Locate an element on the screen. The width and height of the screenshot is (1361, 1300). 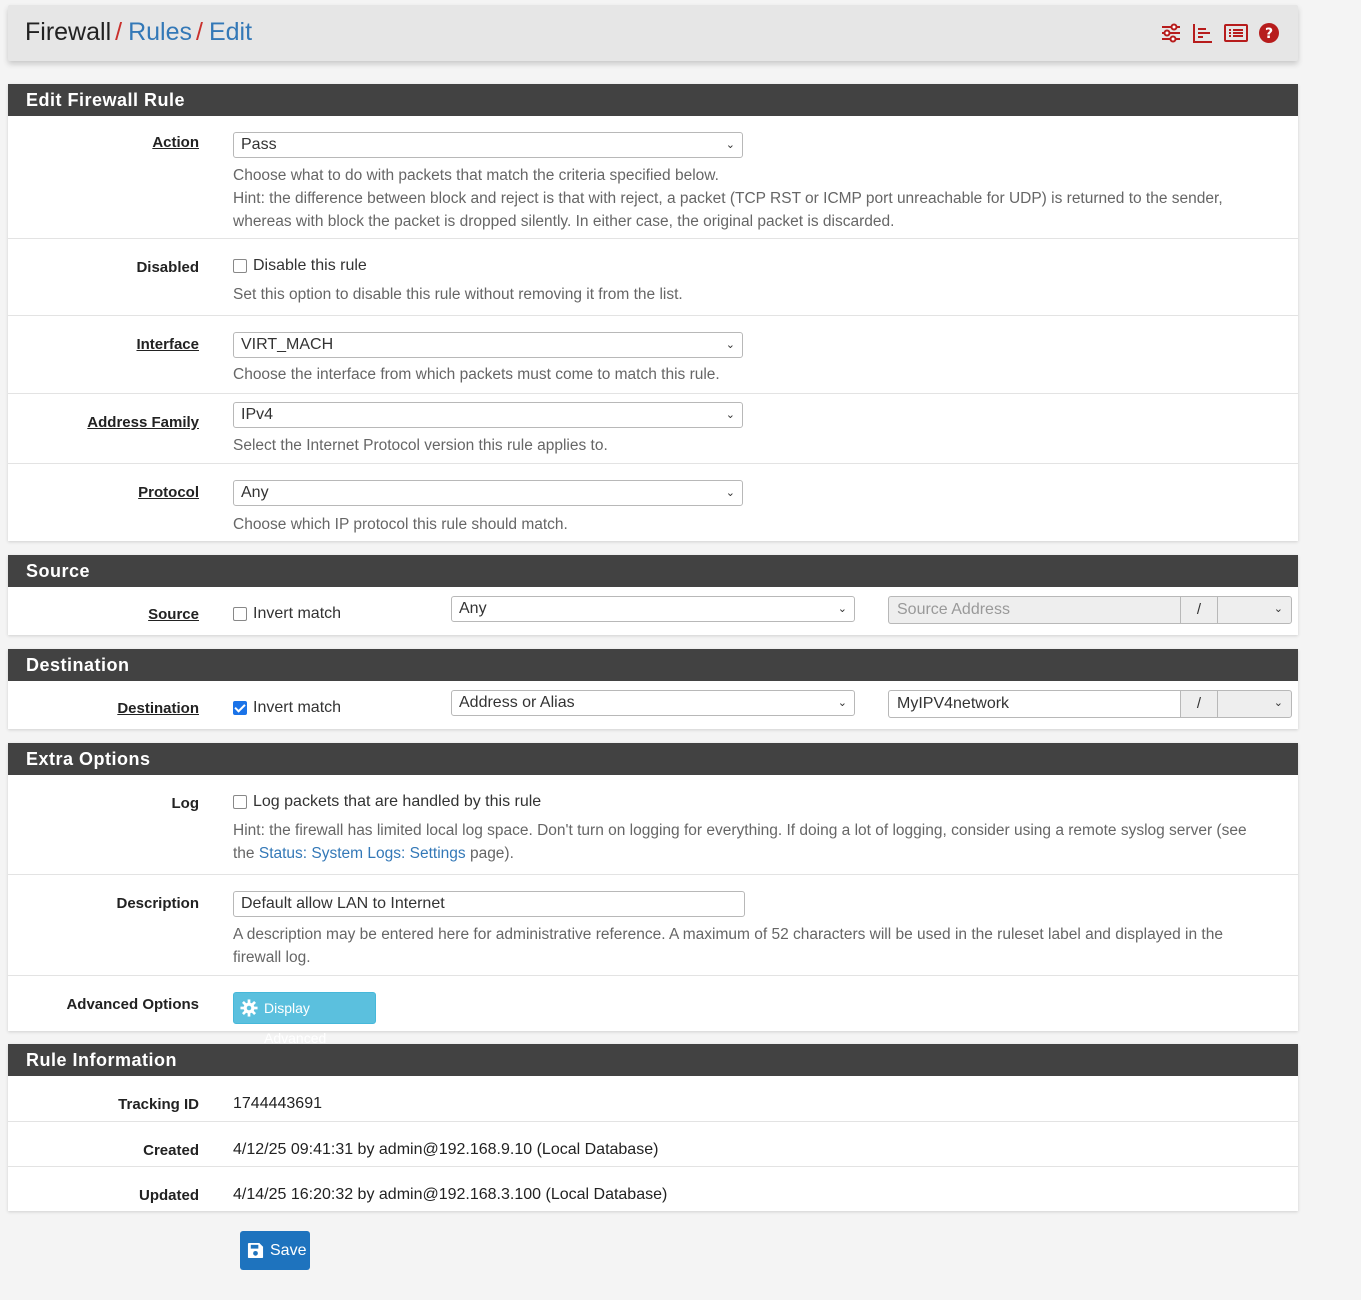
source-address-input: Source Address is located at coordinates (1034, 610).